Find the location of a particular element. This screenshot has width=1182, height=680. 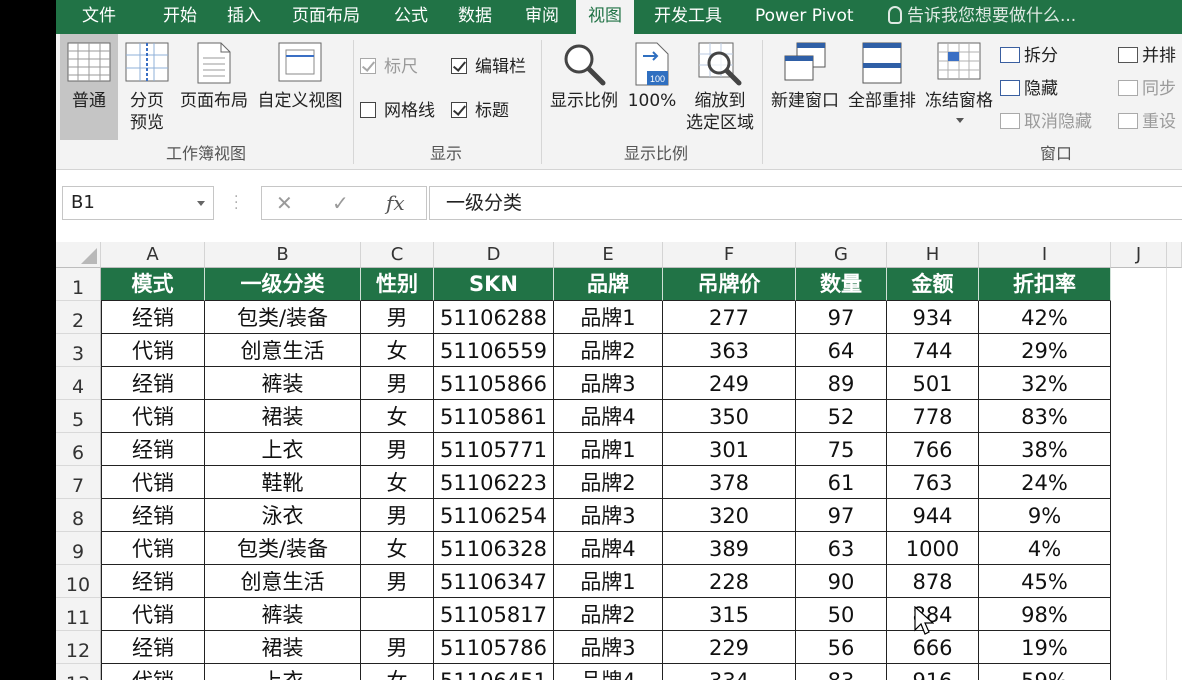

zoom-button: 显示比例 is located at coordinates (584, 87).